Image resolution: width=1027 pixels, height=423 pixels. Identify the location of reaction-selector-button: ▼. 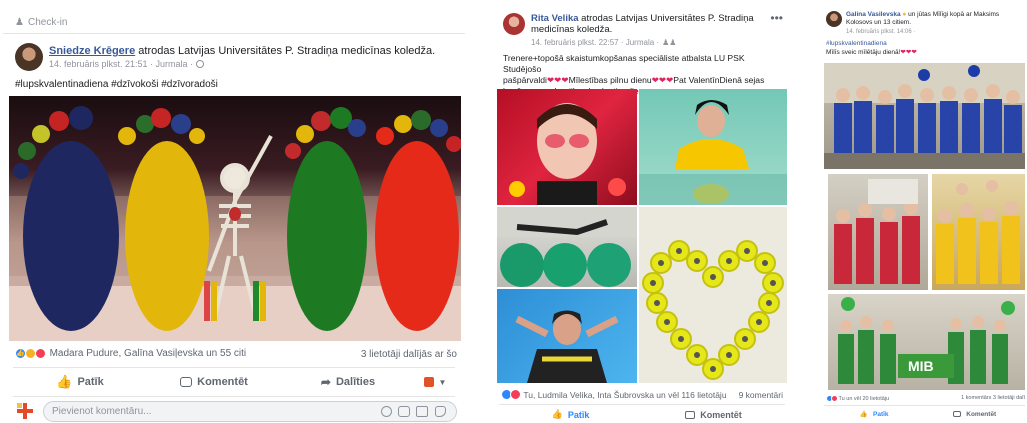
(435, 382).